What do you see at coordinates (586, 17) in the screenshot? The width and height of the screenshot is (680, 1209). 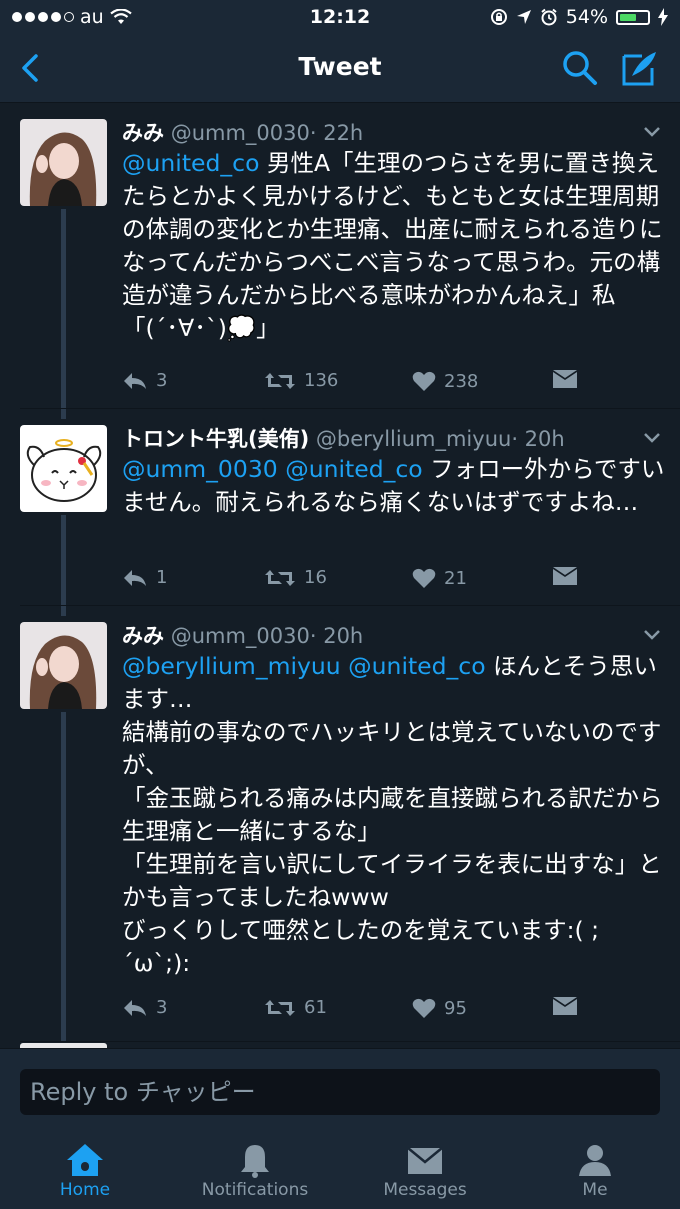 I see `battery-percent: 54%` at bounding box center [586, 17].